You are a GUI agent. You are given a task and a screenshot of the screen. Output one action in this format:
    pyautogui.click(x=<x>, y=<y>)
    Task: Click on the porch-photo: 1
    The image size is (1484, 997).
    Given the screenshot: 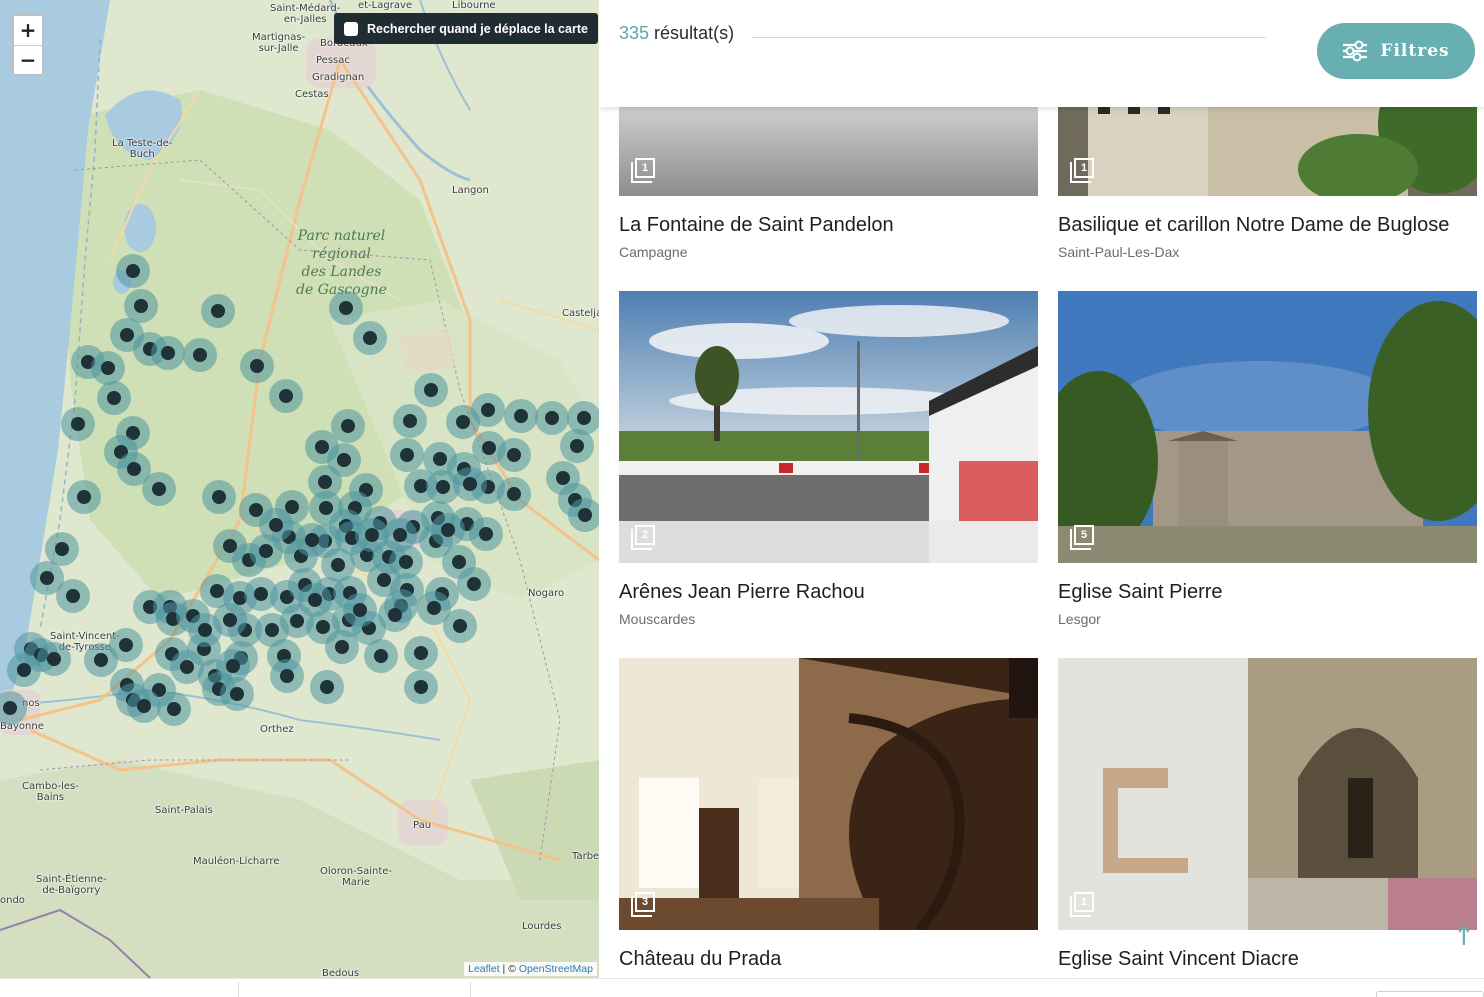 What is the action you would take?
    pyautogui.click(x=1267, y=794)
    